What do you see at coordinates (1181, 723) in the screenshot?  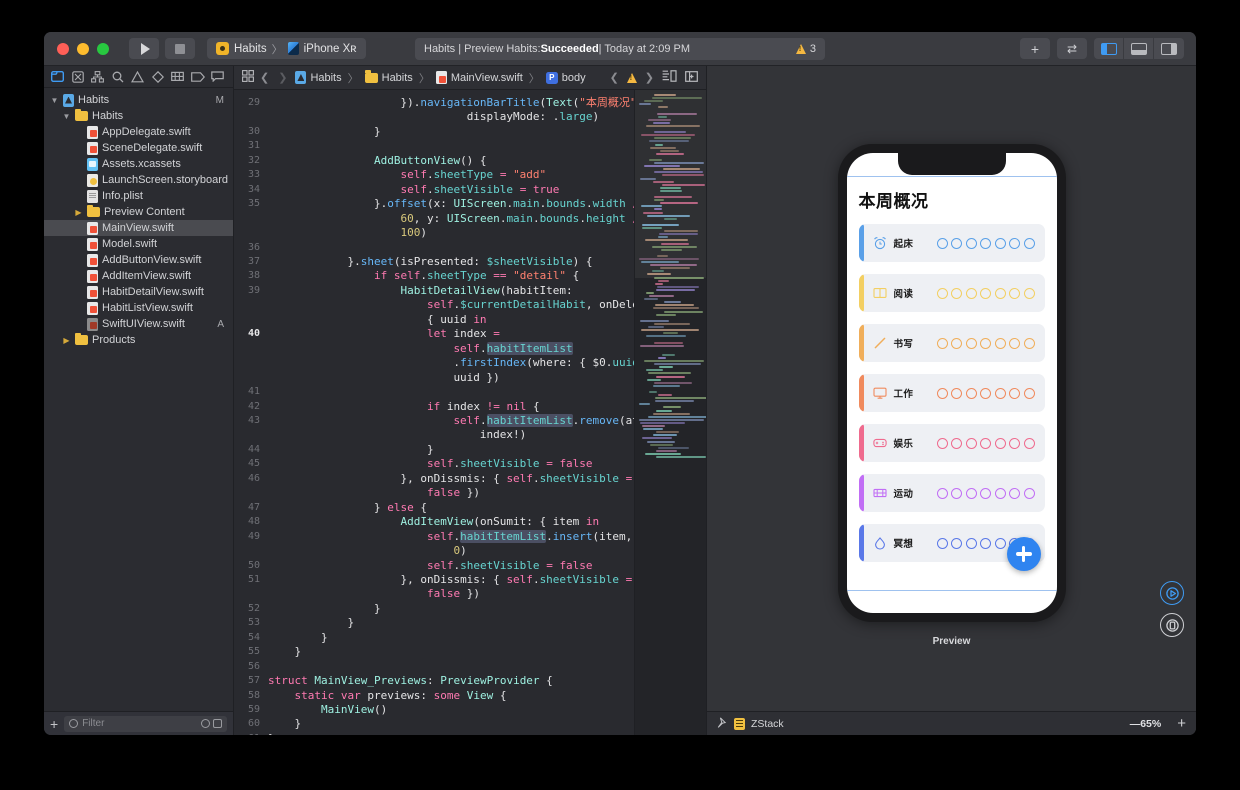 I see `zoom-in-button: +` at bounding box center [1181, 723].